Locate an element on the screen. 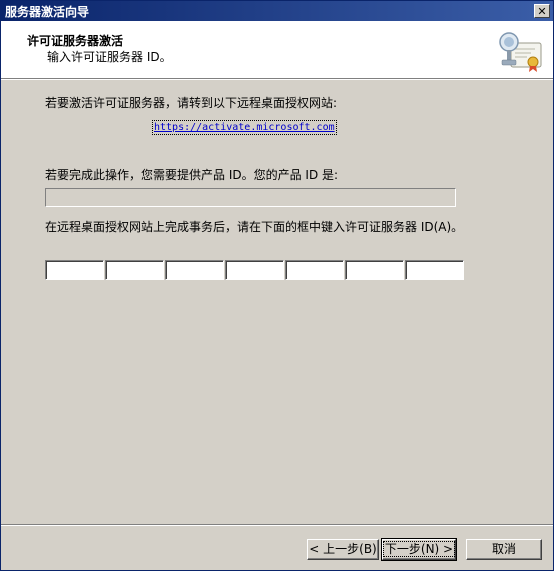 The width and height of the screenshot is (554, 571). cancel-button-label: 取消 is located at coordinates (503, 549).